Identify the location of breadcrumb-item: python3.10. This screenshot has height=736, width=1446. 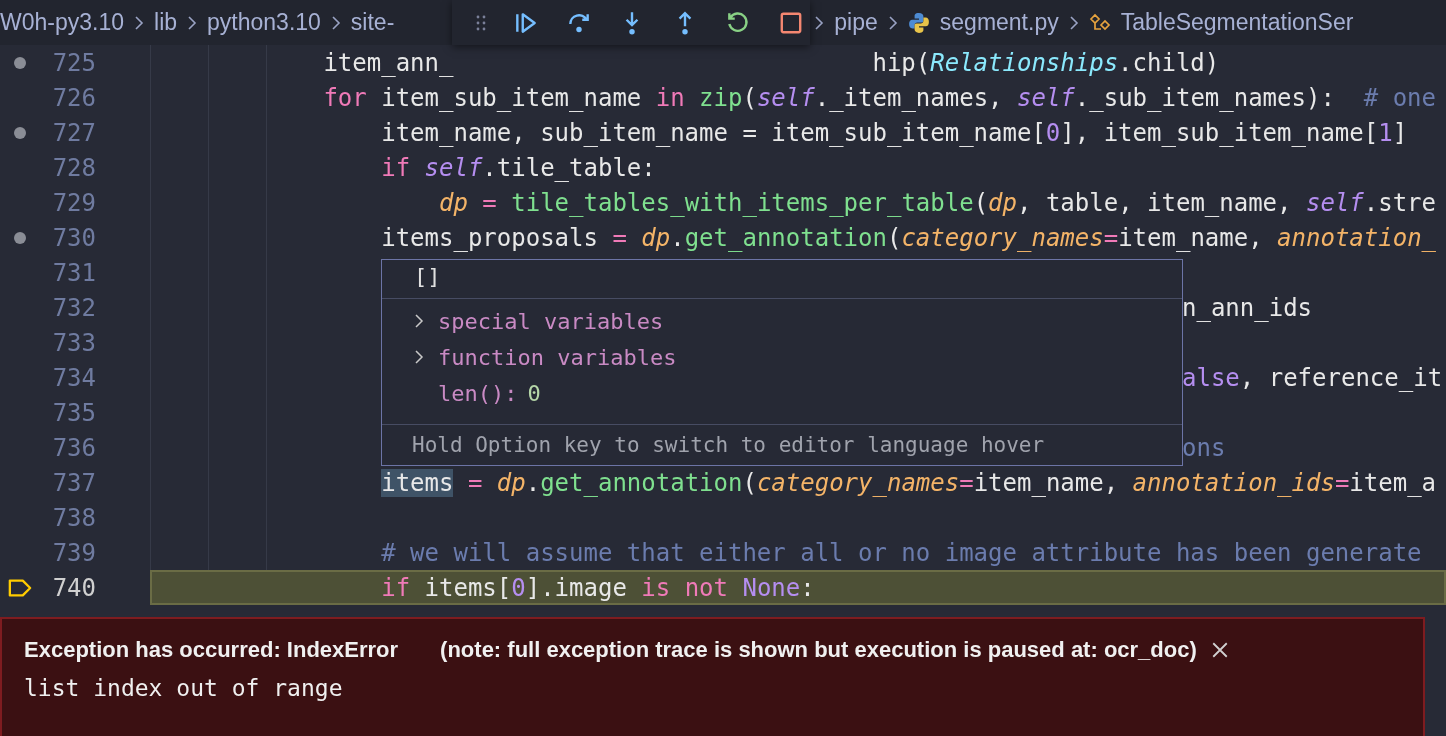
(264, 22).